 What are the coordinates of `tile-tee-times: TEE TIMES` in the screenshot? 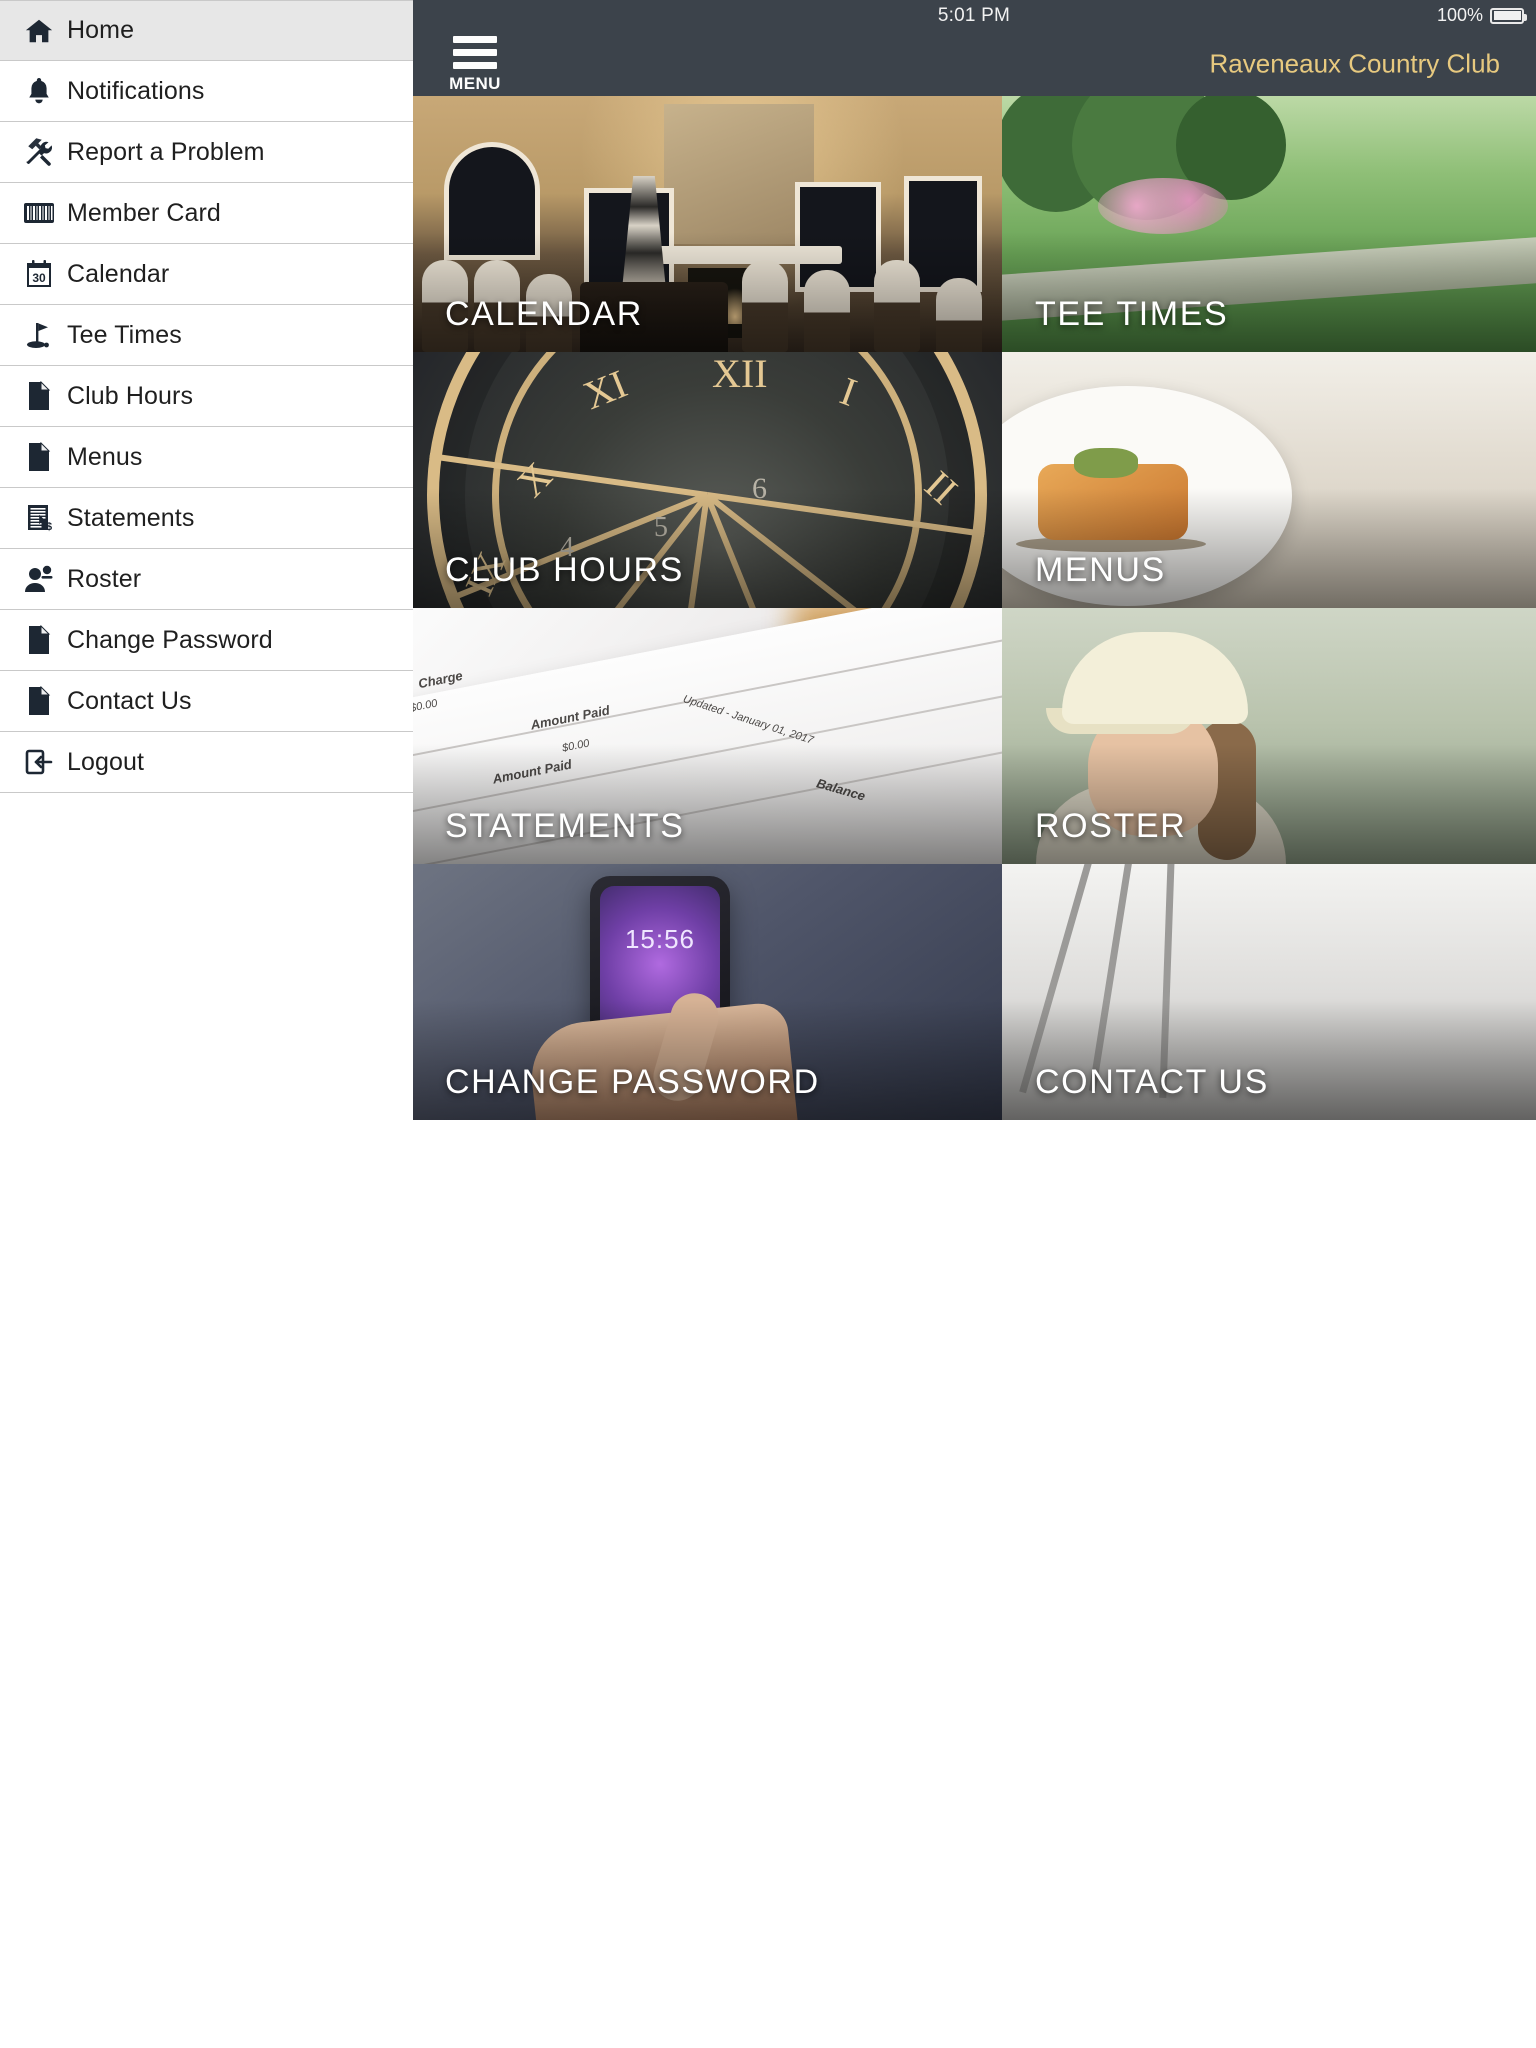 It's located at (1269, 224).